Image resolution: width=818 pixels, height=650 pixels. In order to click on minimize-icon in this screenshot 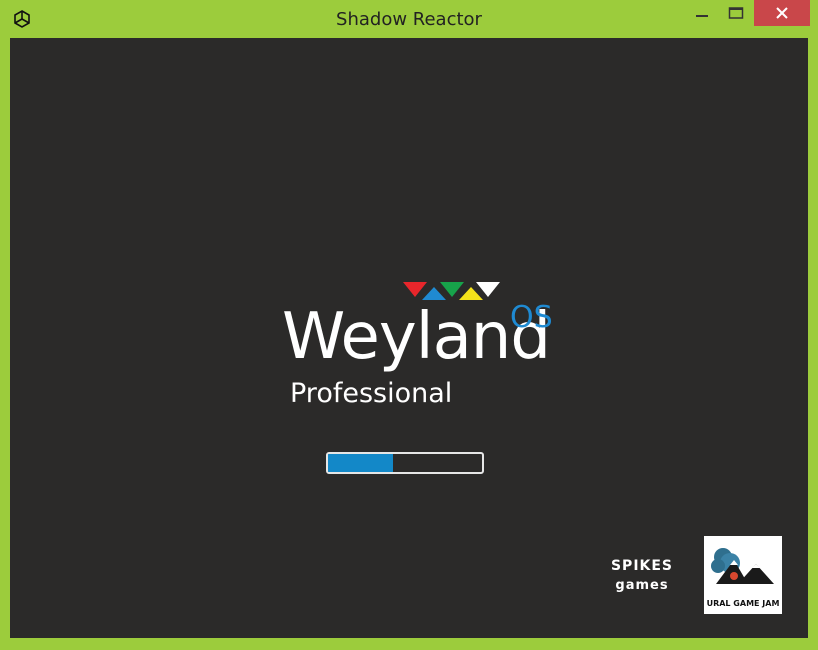, I will do `click(702, 16)`.